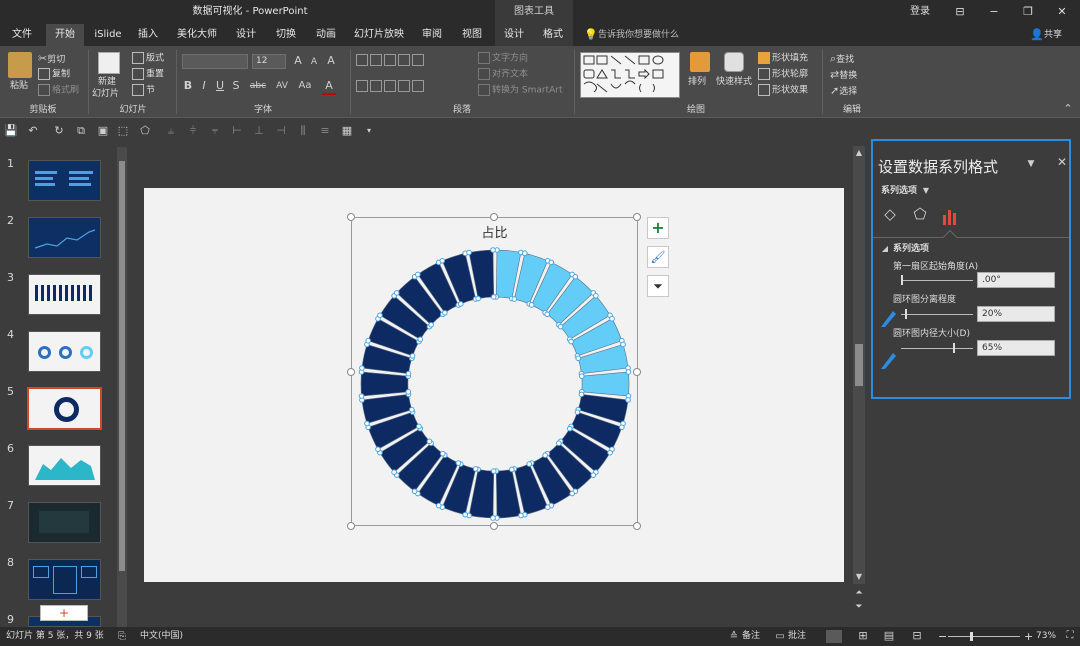  I want to click on explosion-slider-thumb, so click(906, 314).